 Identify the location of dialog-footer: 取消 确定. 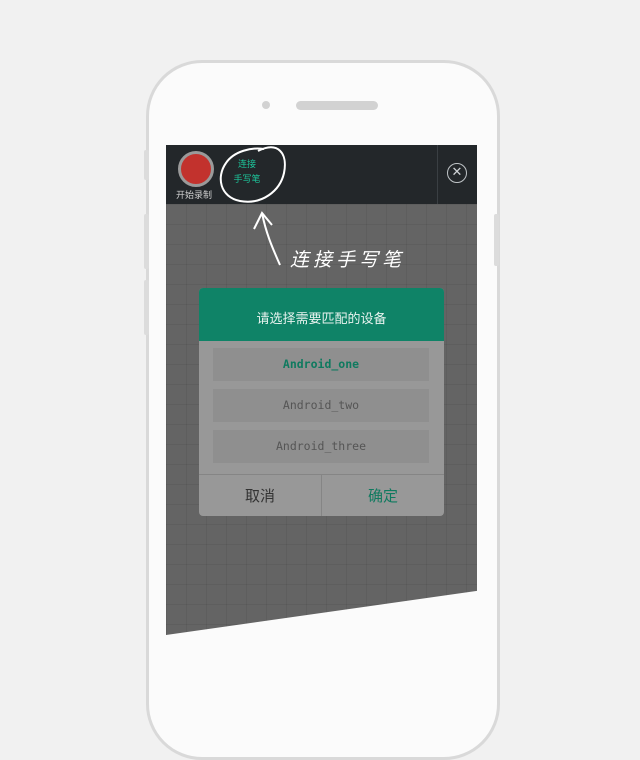
(321, 495).